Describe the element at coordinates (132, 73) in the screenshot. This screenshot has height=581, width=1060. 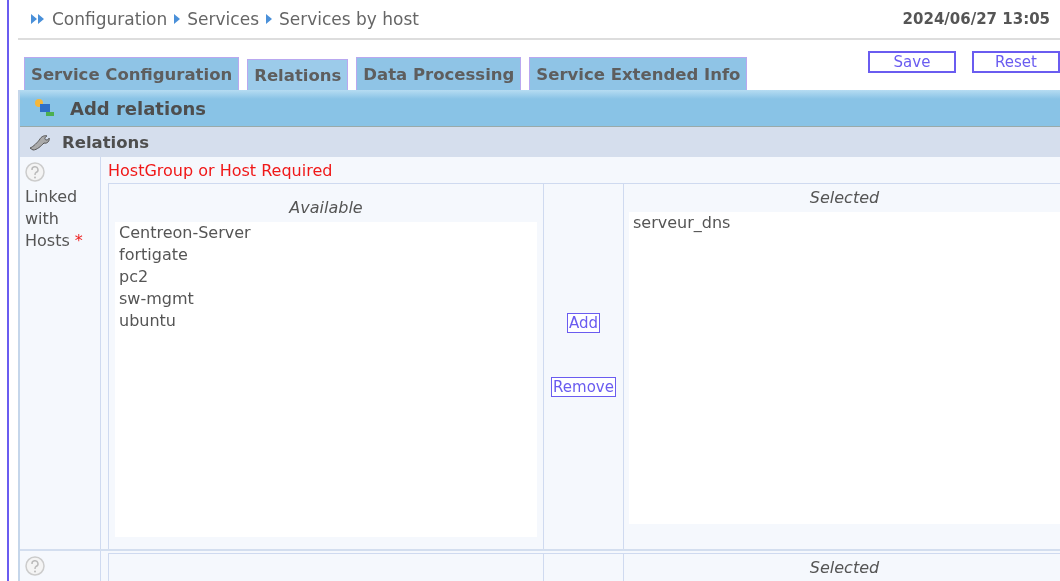
I see `tab: Service Configuration` at that location.